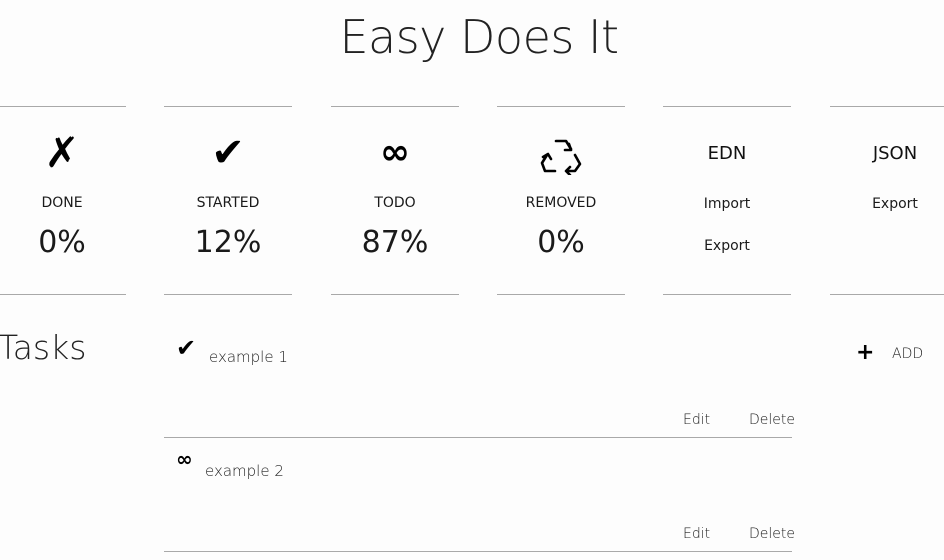  I want to click on edn-export-link: Export, so click(727, 246).